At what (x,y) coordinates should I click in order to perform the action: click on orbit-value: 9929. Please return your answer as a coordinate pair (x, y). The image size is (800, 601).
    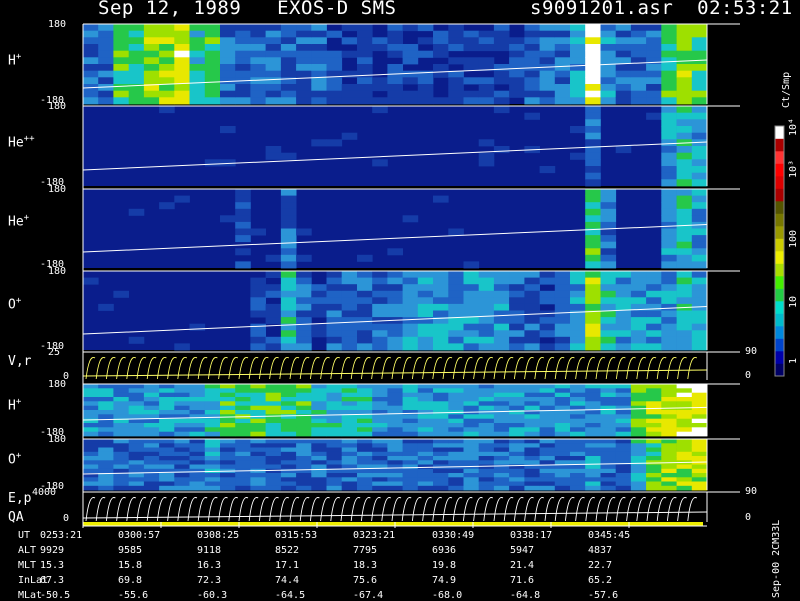
    Looking at the image, I should click on (52, 550).